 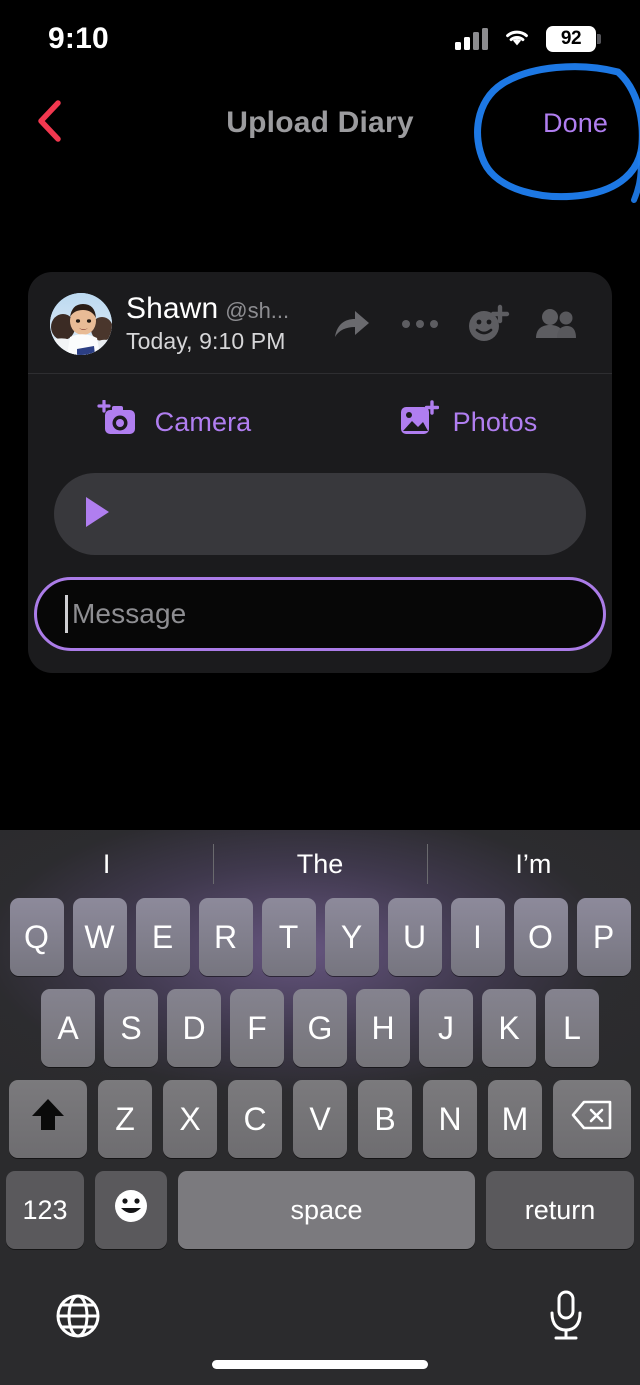 I want to click on shift-key, so click(x=48, y=1119).